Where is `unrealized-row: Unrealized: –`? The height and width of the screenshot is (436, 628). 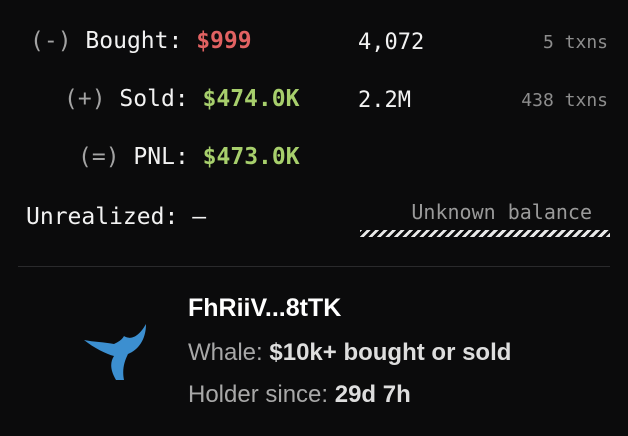 unrealized-row: Unrealized: – is located at coordinates (116, 217).